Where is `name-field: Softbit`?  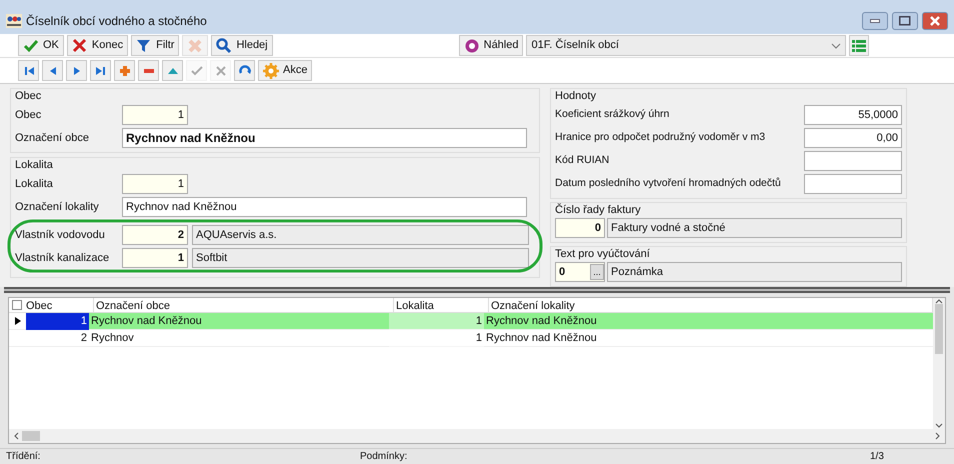
name-field: Softbit is located at coordinates (360, 258).